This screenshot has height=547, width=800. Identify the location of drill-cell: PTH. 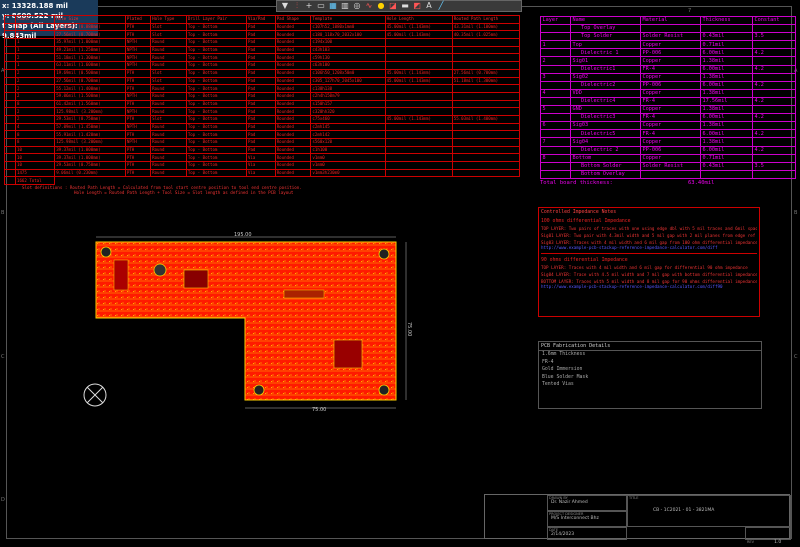
(138, 81).